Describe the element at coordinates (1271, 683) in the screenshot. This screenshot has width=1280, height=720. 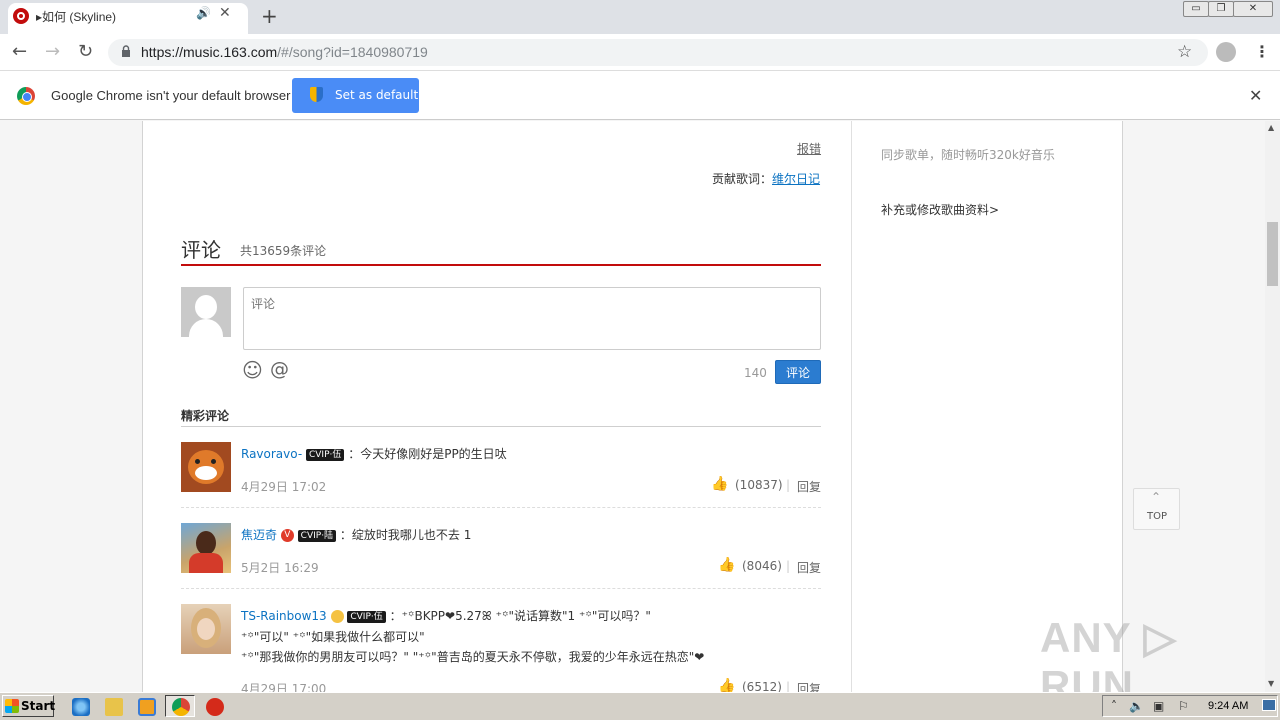
I see `scroll-down-arrow-icon: ▼` at that location.